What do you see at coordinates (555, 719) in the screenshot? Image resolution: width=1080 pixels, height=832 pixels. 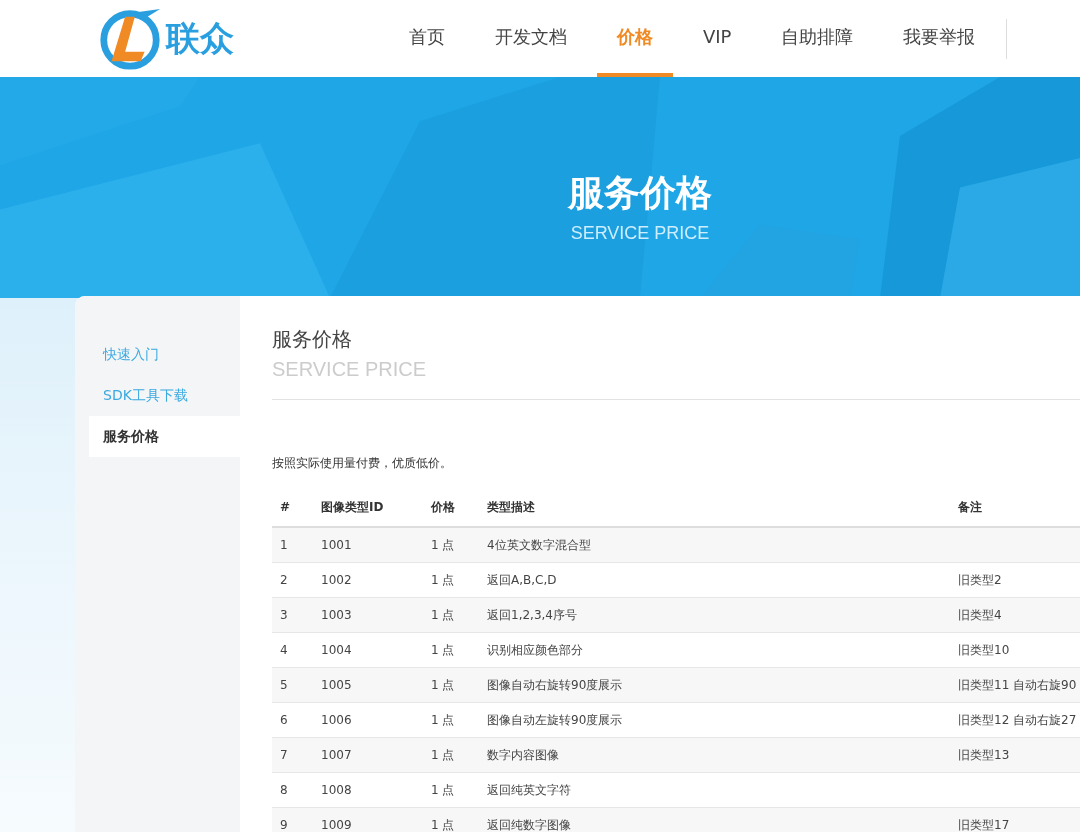 I see `table-cell: 图像自动左旋转90度展示` at bounding box center [555, 719].